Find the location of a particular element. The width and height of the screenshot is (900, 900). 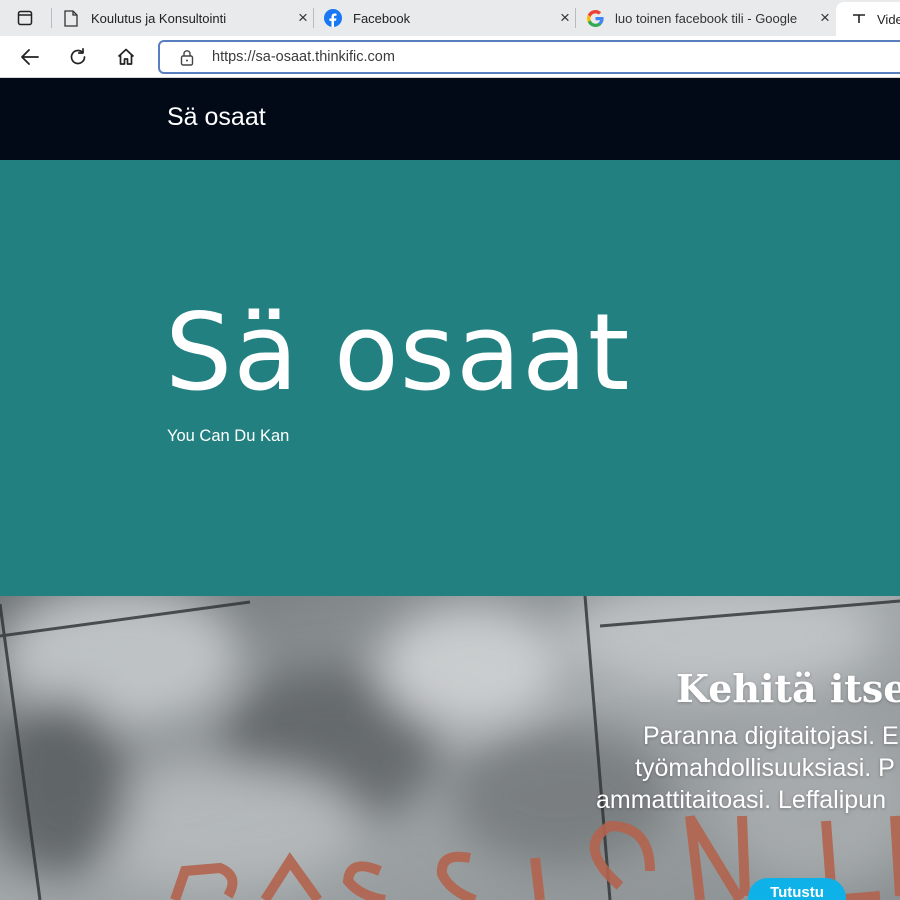

tab-title: luo toinen facebook tili - Google is located at coordinates (706, 18).